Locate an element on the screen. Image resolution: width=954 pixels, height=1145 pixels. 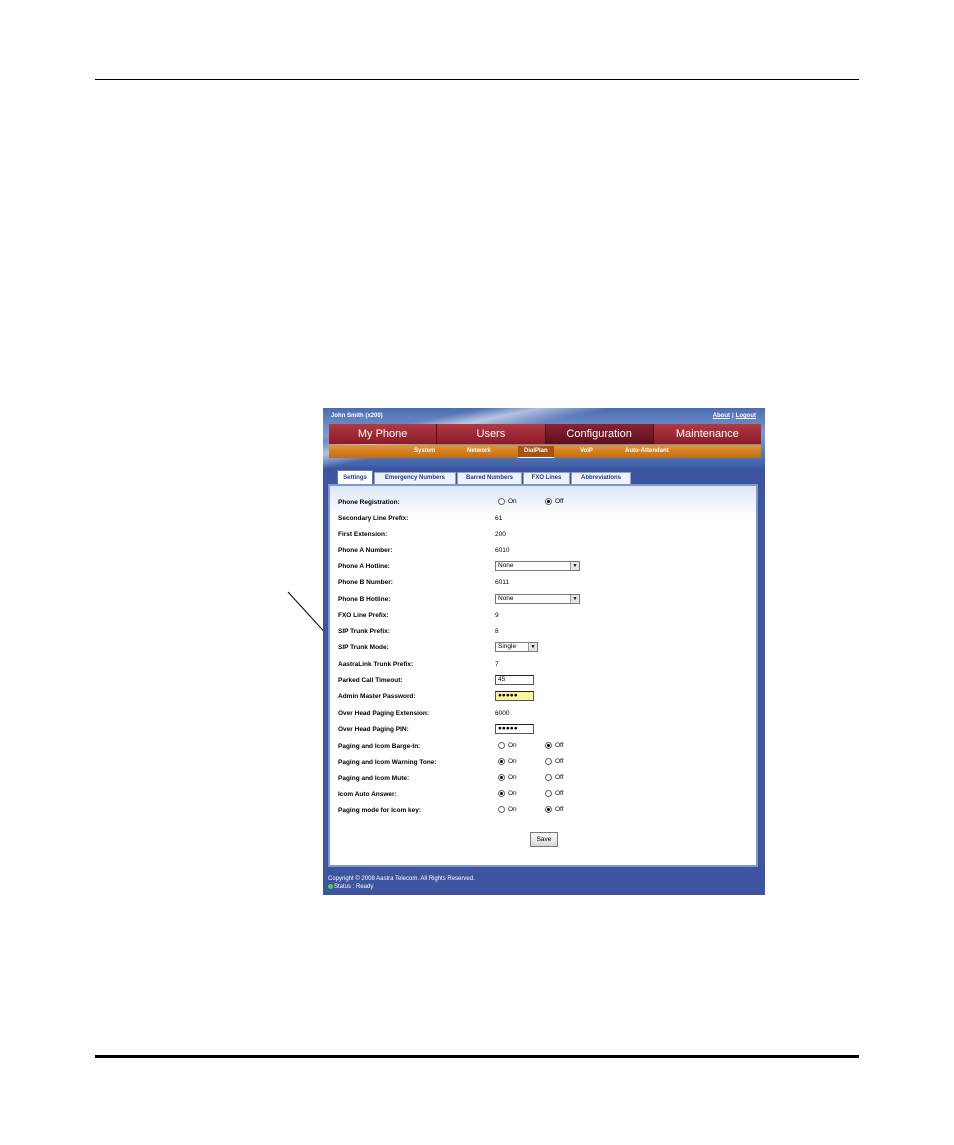
value-over-head-paging-extension: 6000 is located at coordinates (502, 713).